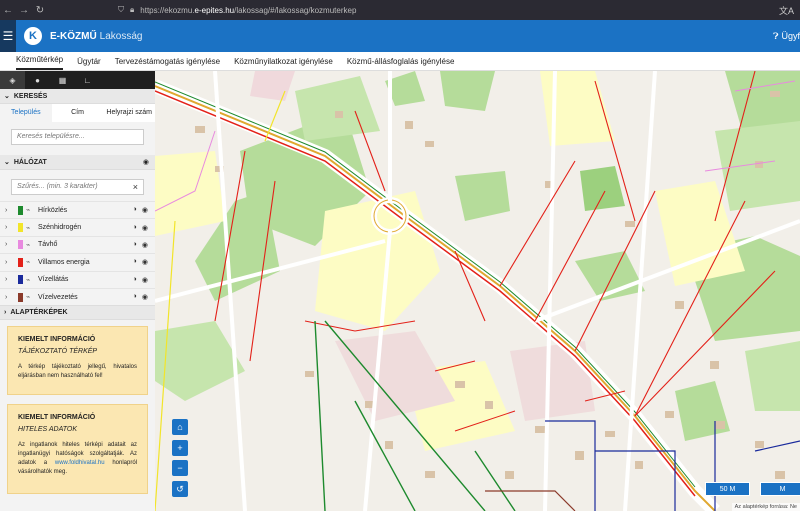  Describe the element at coordinates (8, 36) in the screenshot. I see `hamburger-menu-icon: ☰` at that location.